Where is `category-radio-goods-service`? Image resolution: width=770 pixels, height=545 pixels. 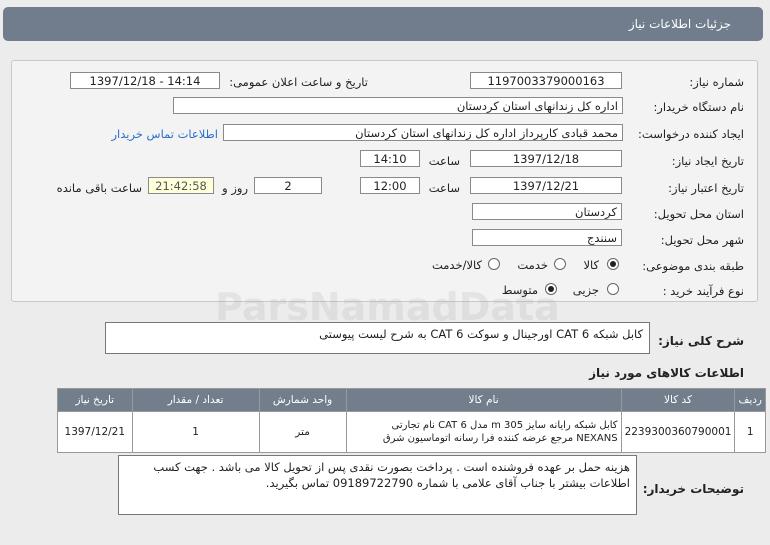
category-radio-goods-service is located at coordinates (494, 264).